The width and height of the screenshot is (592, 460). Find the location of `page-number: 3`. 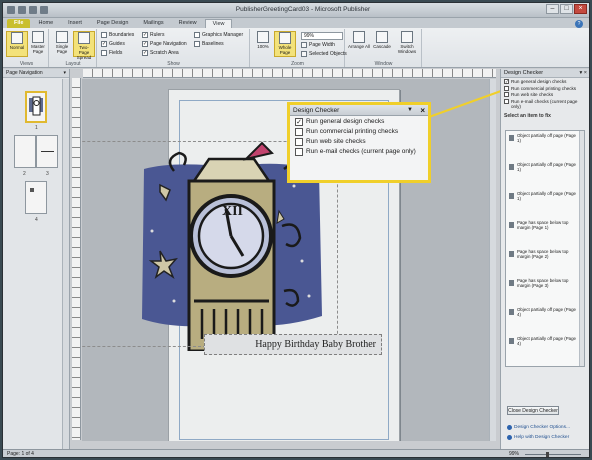

page-number: 3 is located at coordinates (47, 174).